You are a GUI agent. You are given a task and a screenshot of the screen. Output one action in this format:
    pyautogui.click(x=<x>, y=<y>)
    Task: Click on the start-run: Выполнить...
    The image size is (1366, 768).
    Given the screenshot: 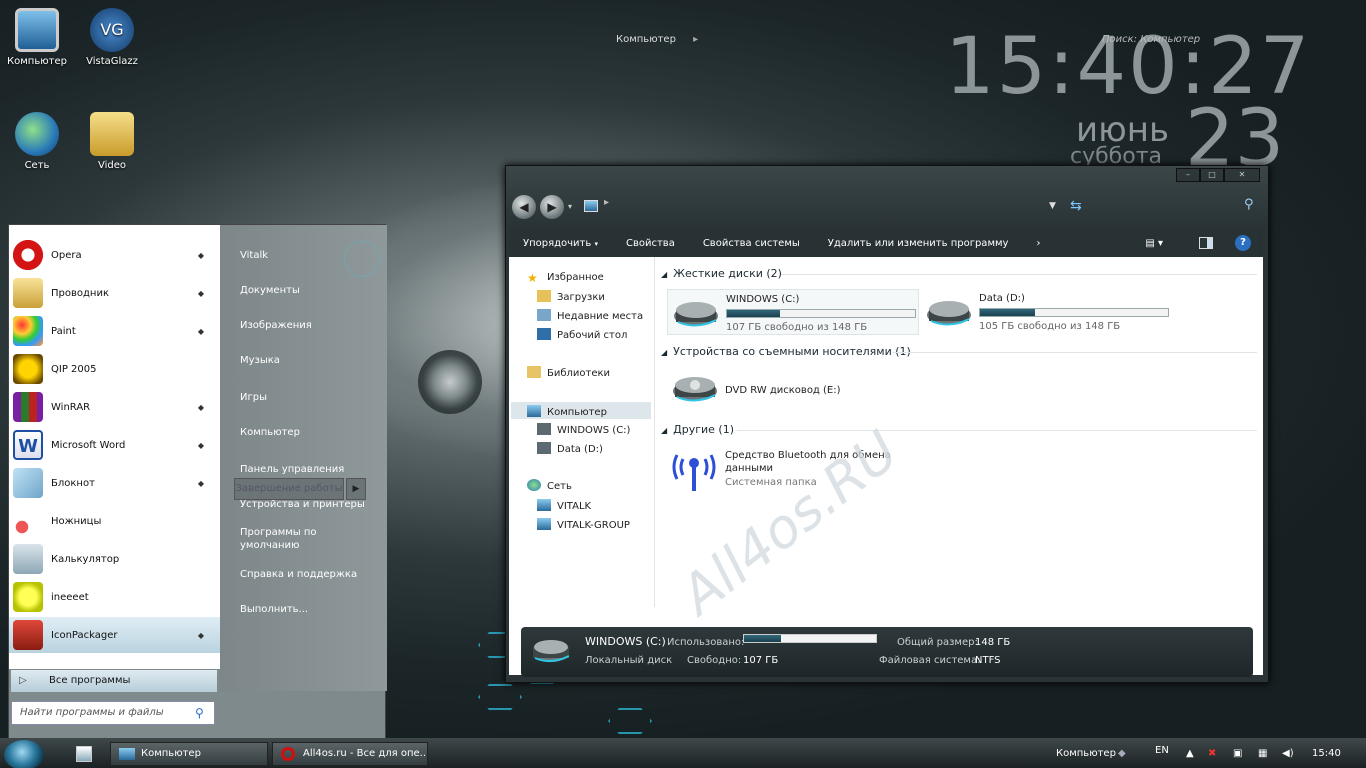 What is the action you would take?
    pyautogui.click(x=274, y=609)
    